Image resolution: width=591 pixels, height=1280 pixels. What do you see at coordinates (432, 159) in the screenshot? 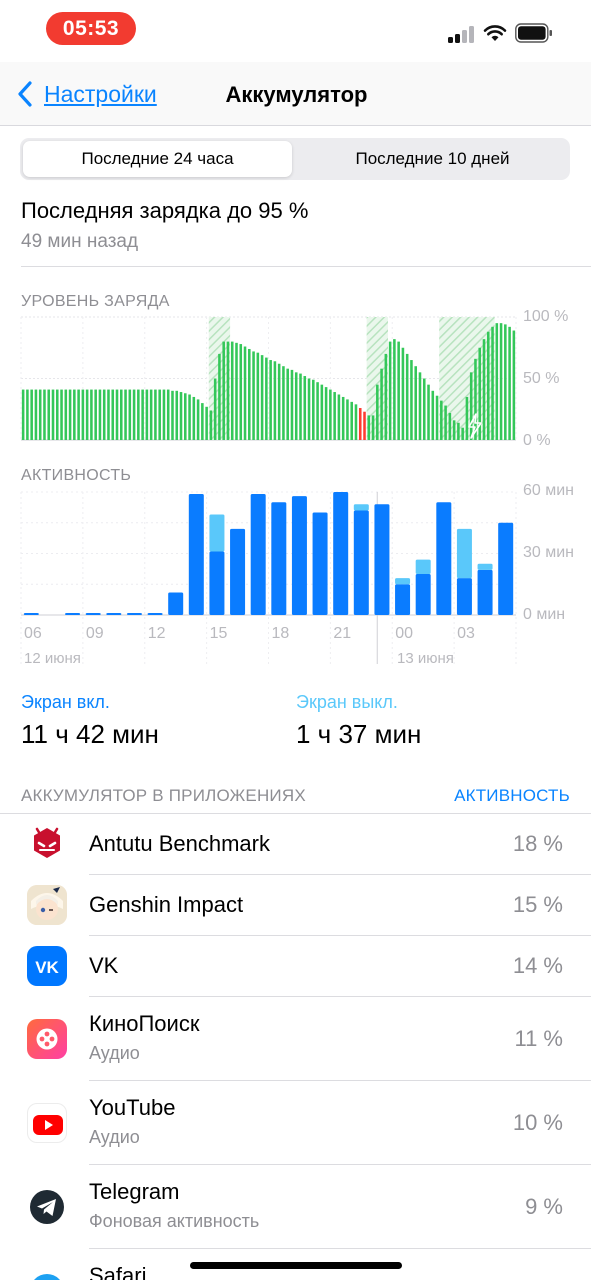
I see `segment-last-10-days: Последние 10 дней` at bounding box center [432, 159].